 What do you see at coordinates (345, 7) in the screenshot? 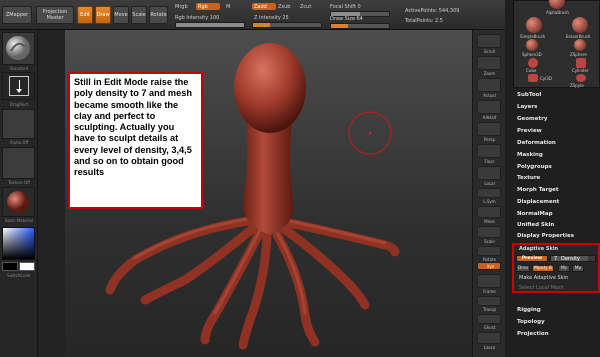
I see `focal-shift-label: Focal Shift 0` at bounding box center [345, 7].